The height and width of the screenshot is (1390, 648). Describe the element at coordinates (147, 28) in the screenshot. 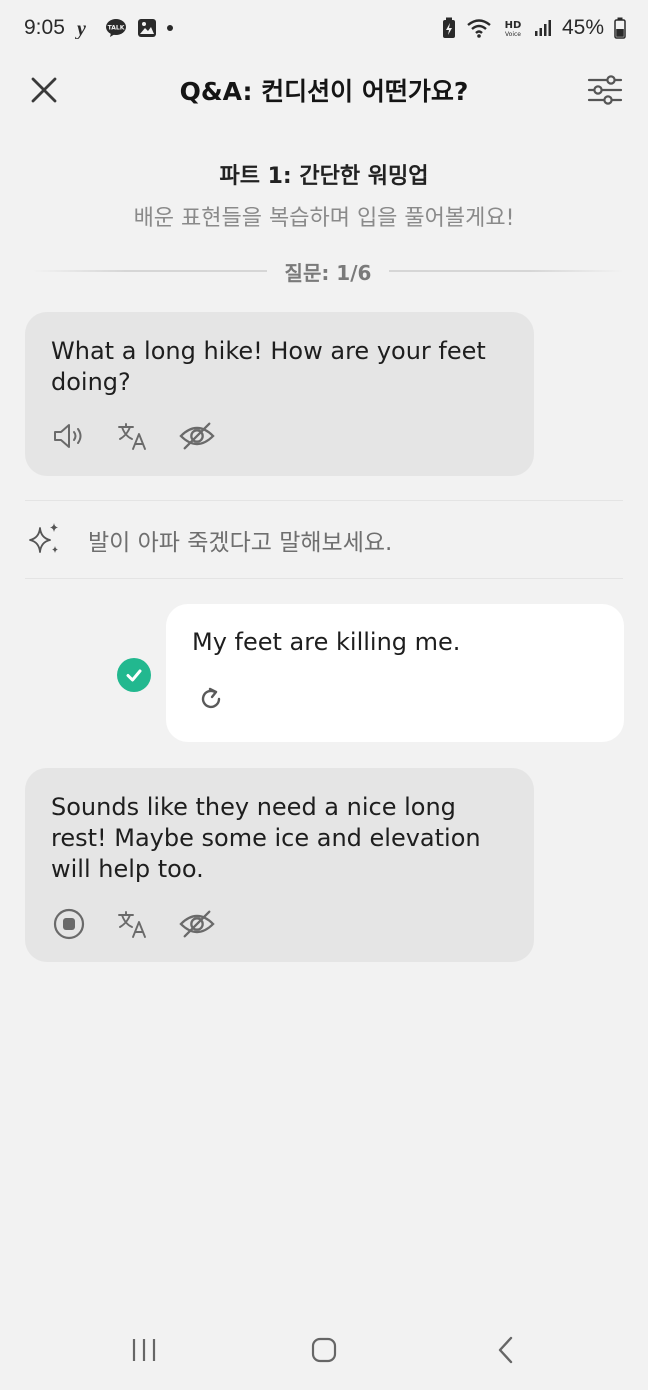

I see `gallery-icon` at that location.